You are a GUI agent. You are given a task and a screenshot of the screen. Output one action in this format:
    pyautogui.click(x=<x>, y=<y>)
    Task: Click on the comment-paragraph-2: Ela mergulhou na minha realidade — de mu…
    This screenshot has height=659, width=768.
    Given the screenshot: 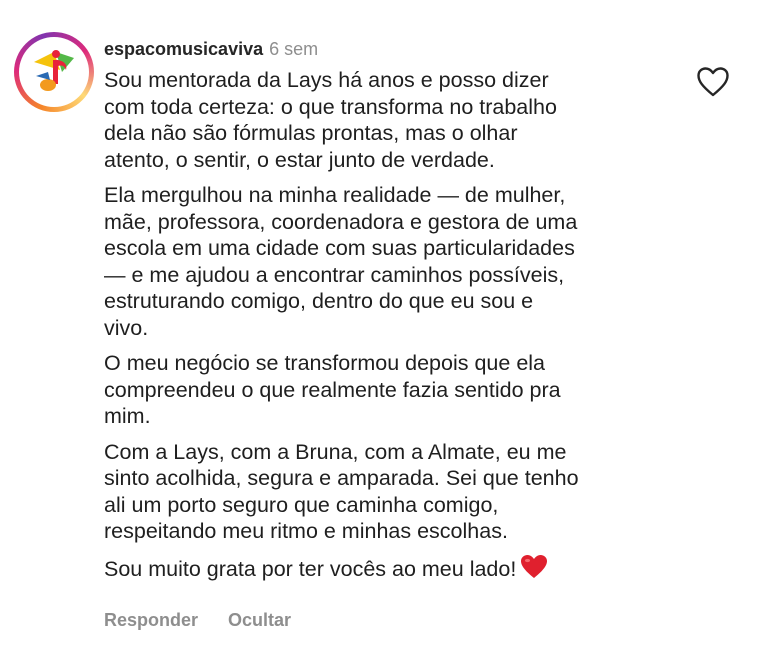 What is the action you would take?
    pyautogui.click(x=341, y=261)
    